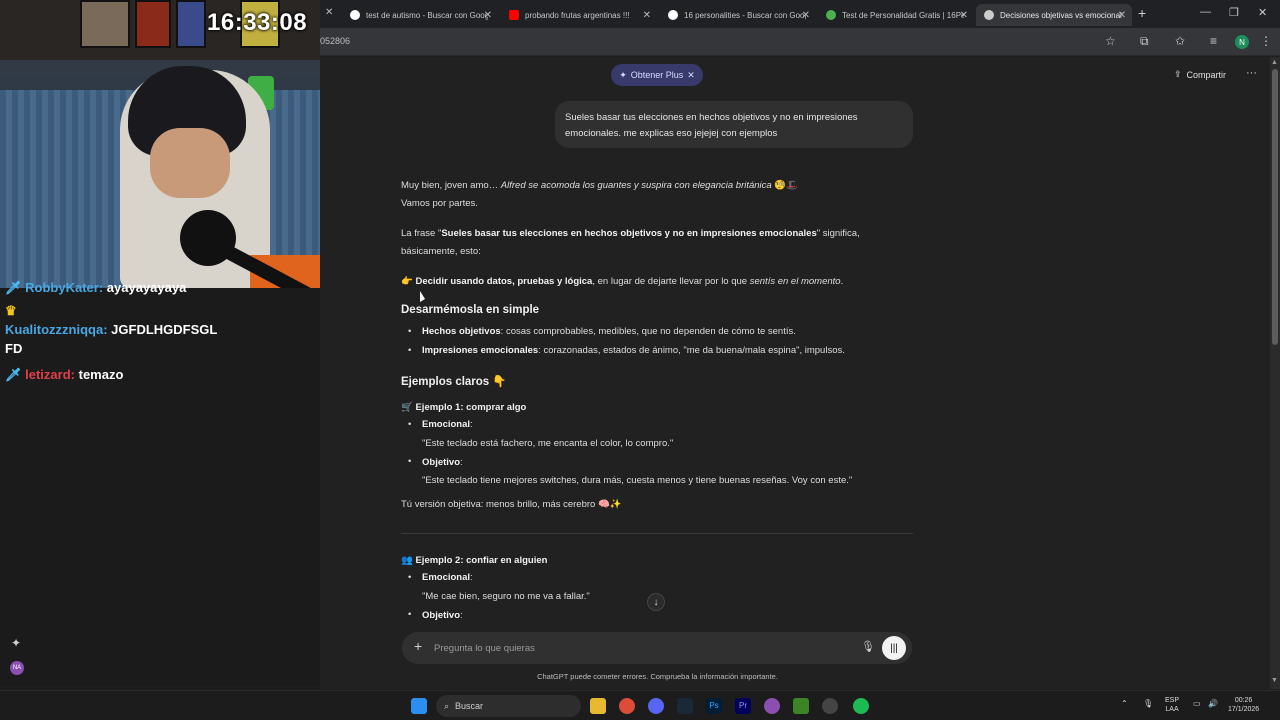 The width and height of the screenshot is (1280, 720). What do you see at coordinates (1110, 41) in the screenshot?
I see `bookmark-star-icon: ☆` at bounding box center [1110, 41].